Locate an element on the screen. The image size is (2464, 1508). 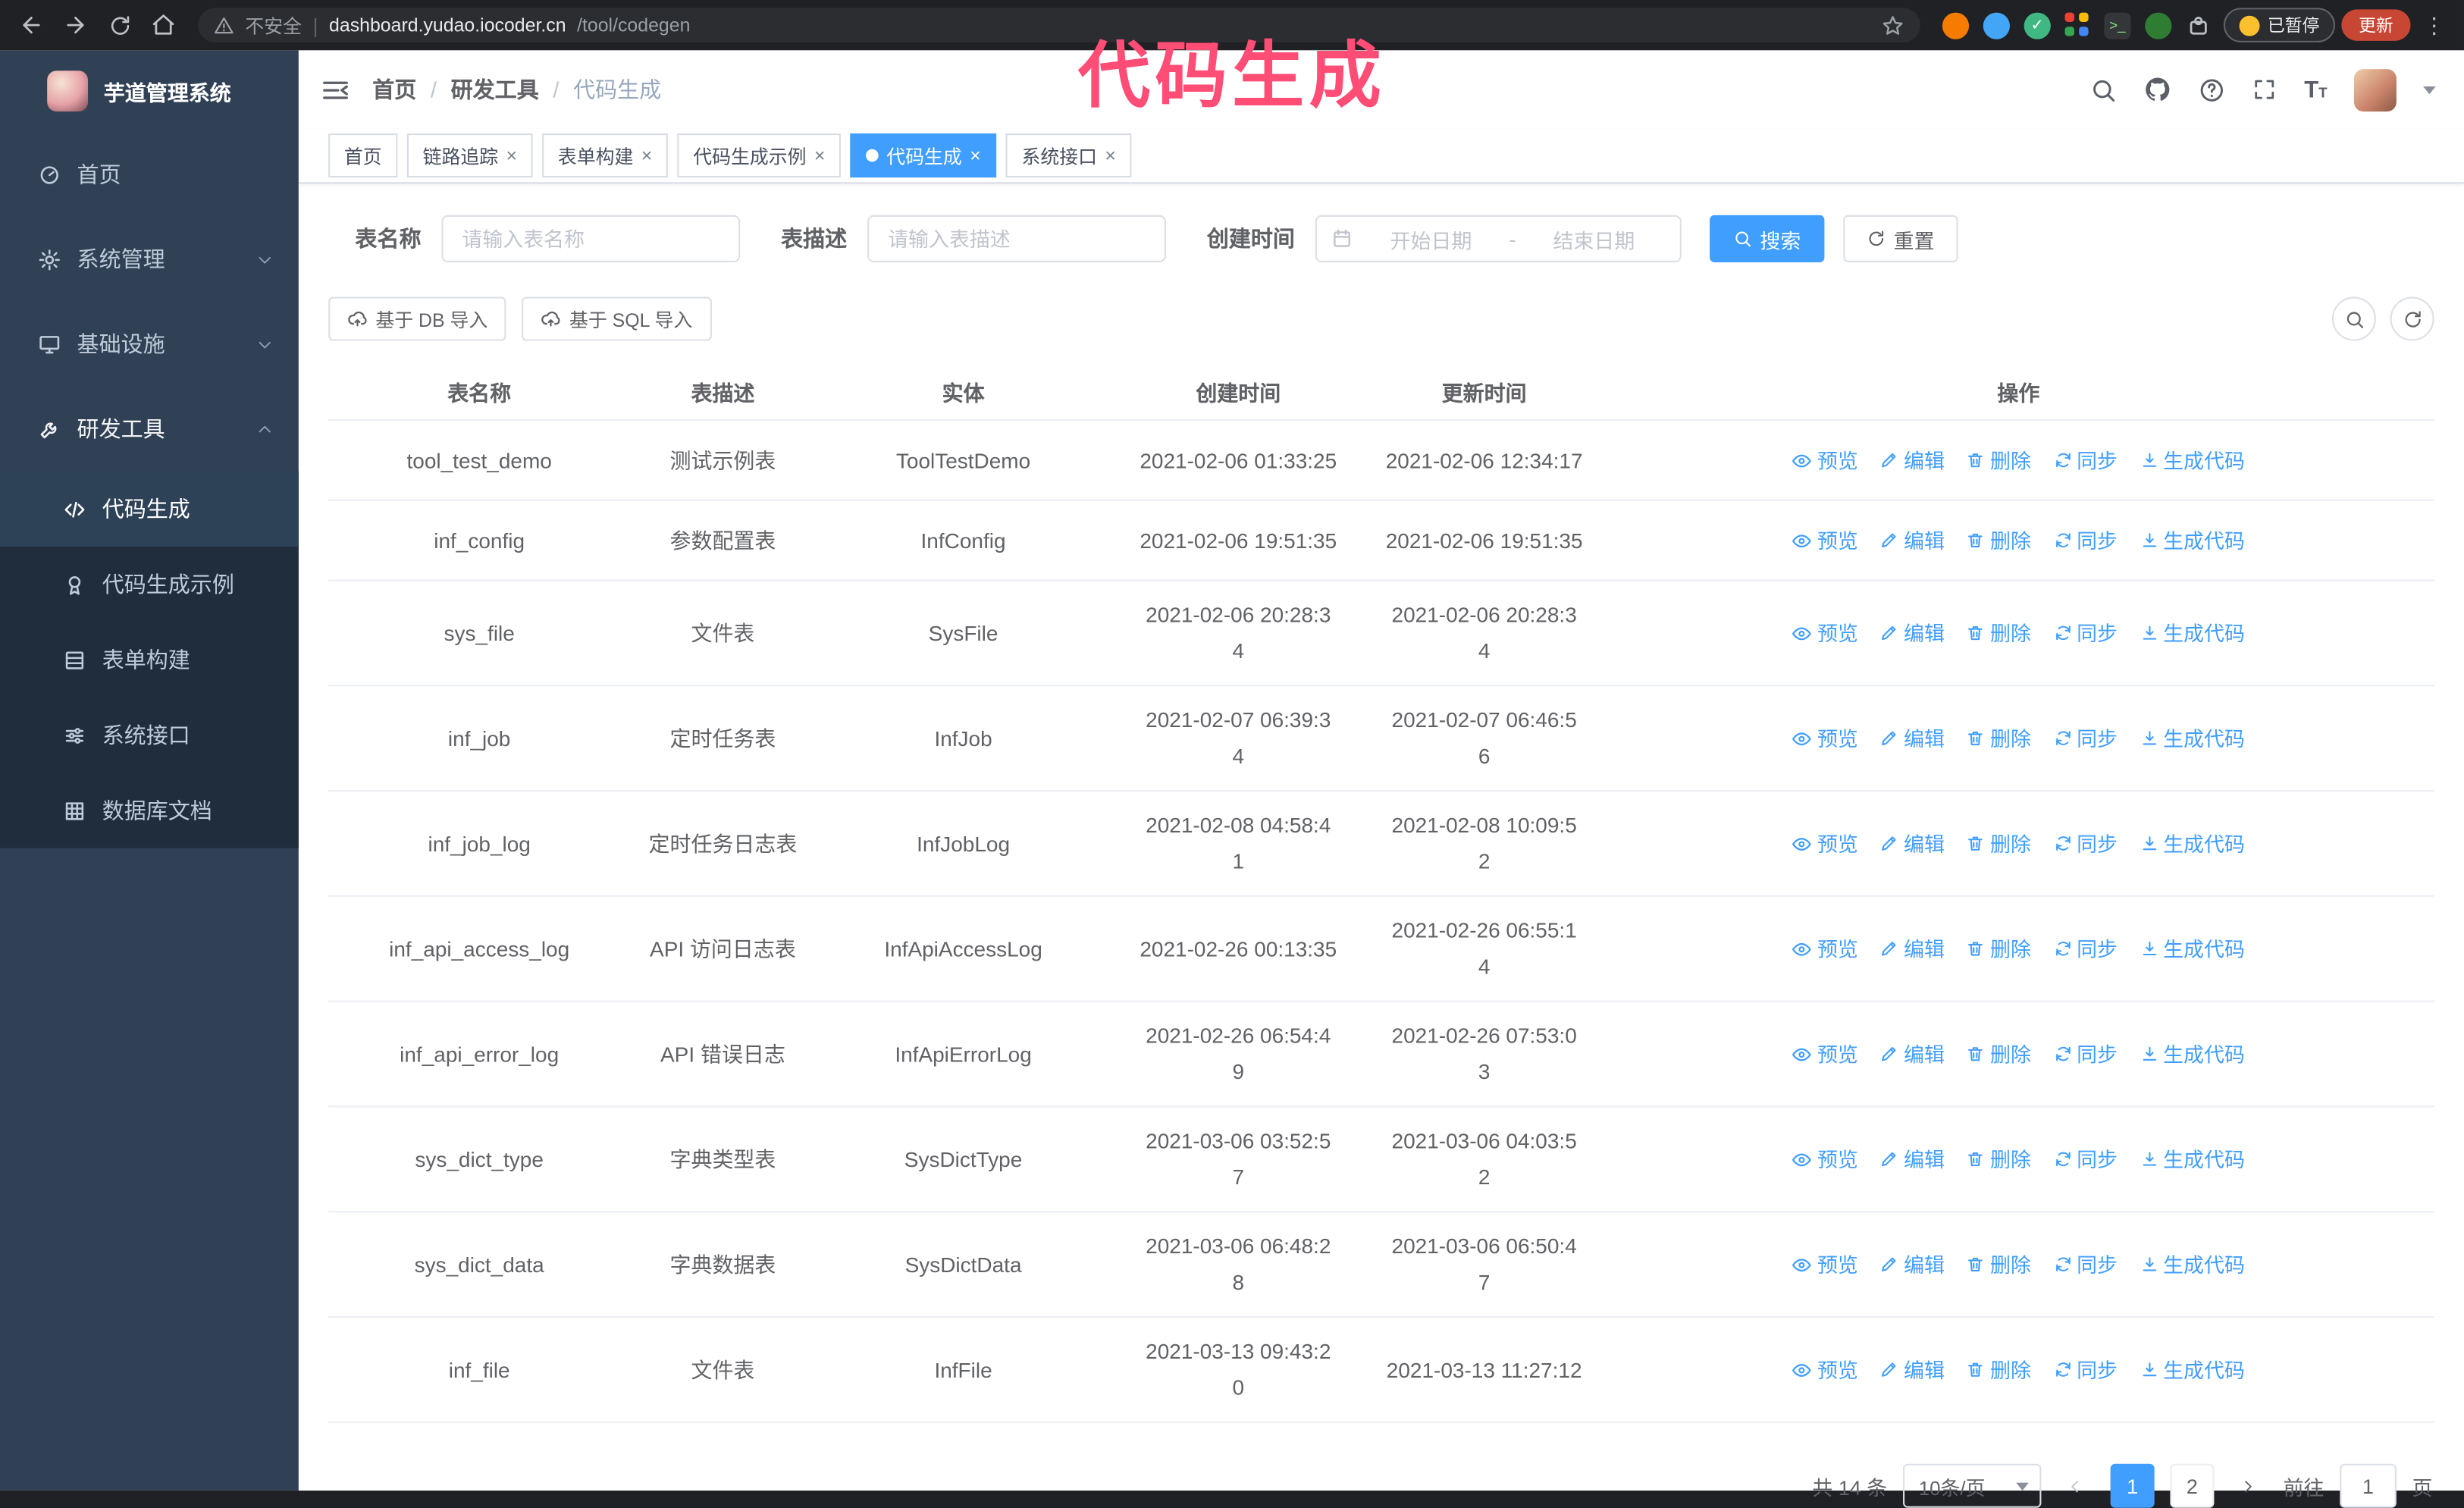
sidebar-item-system: 系统管理 is located at coordinates (150, 259).